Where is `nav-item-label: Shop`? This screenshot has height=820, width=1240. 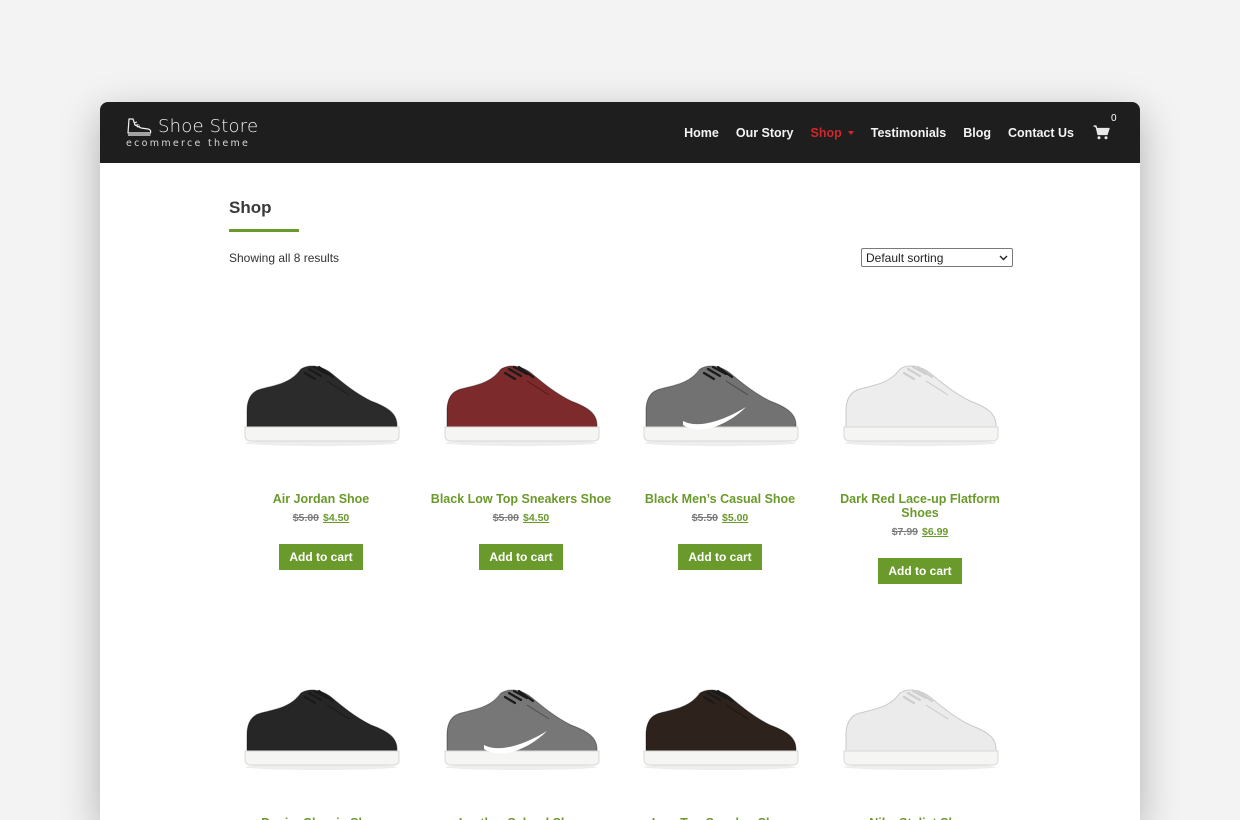
nav-item-label: Shop is located at coordinates (826, 132).